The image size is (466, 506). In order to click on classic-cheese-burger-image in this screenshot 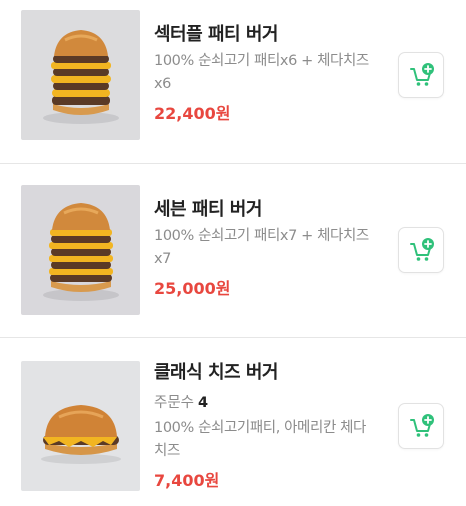, I will do `click(80, 426)`.